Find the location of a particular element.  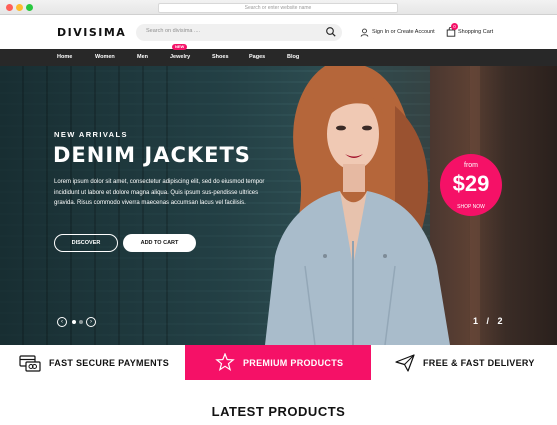

feature-free-delivery: FREE & FAST DELIVERY is located at coordinates (464, 362).